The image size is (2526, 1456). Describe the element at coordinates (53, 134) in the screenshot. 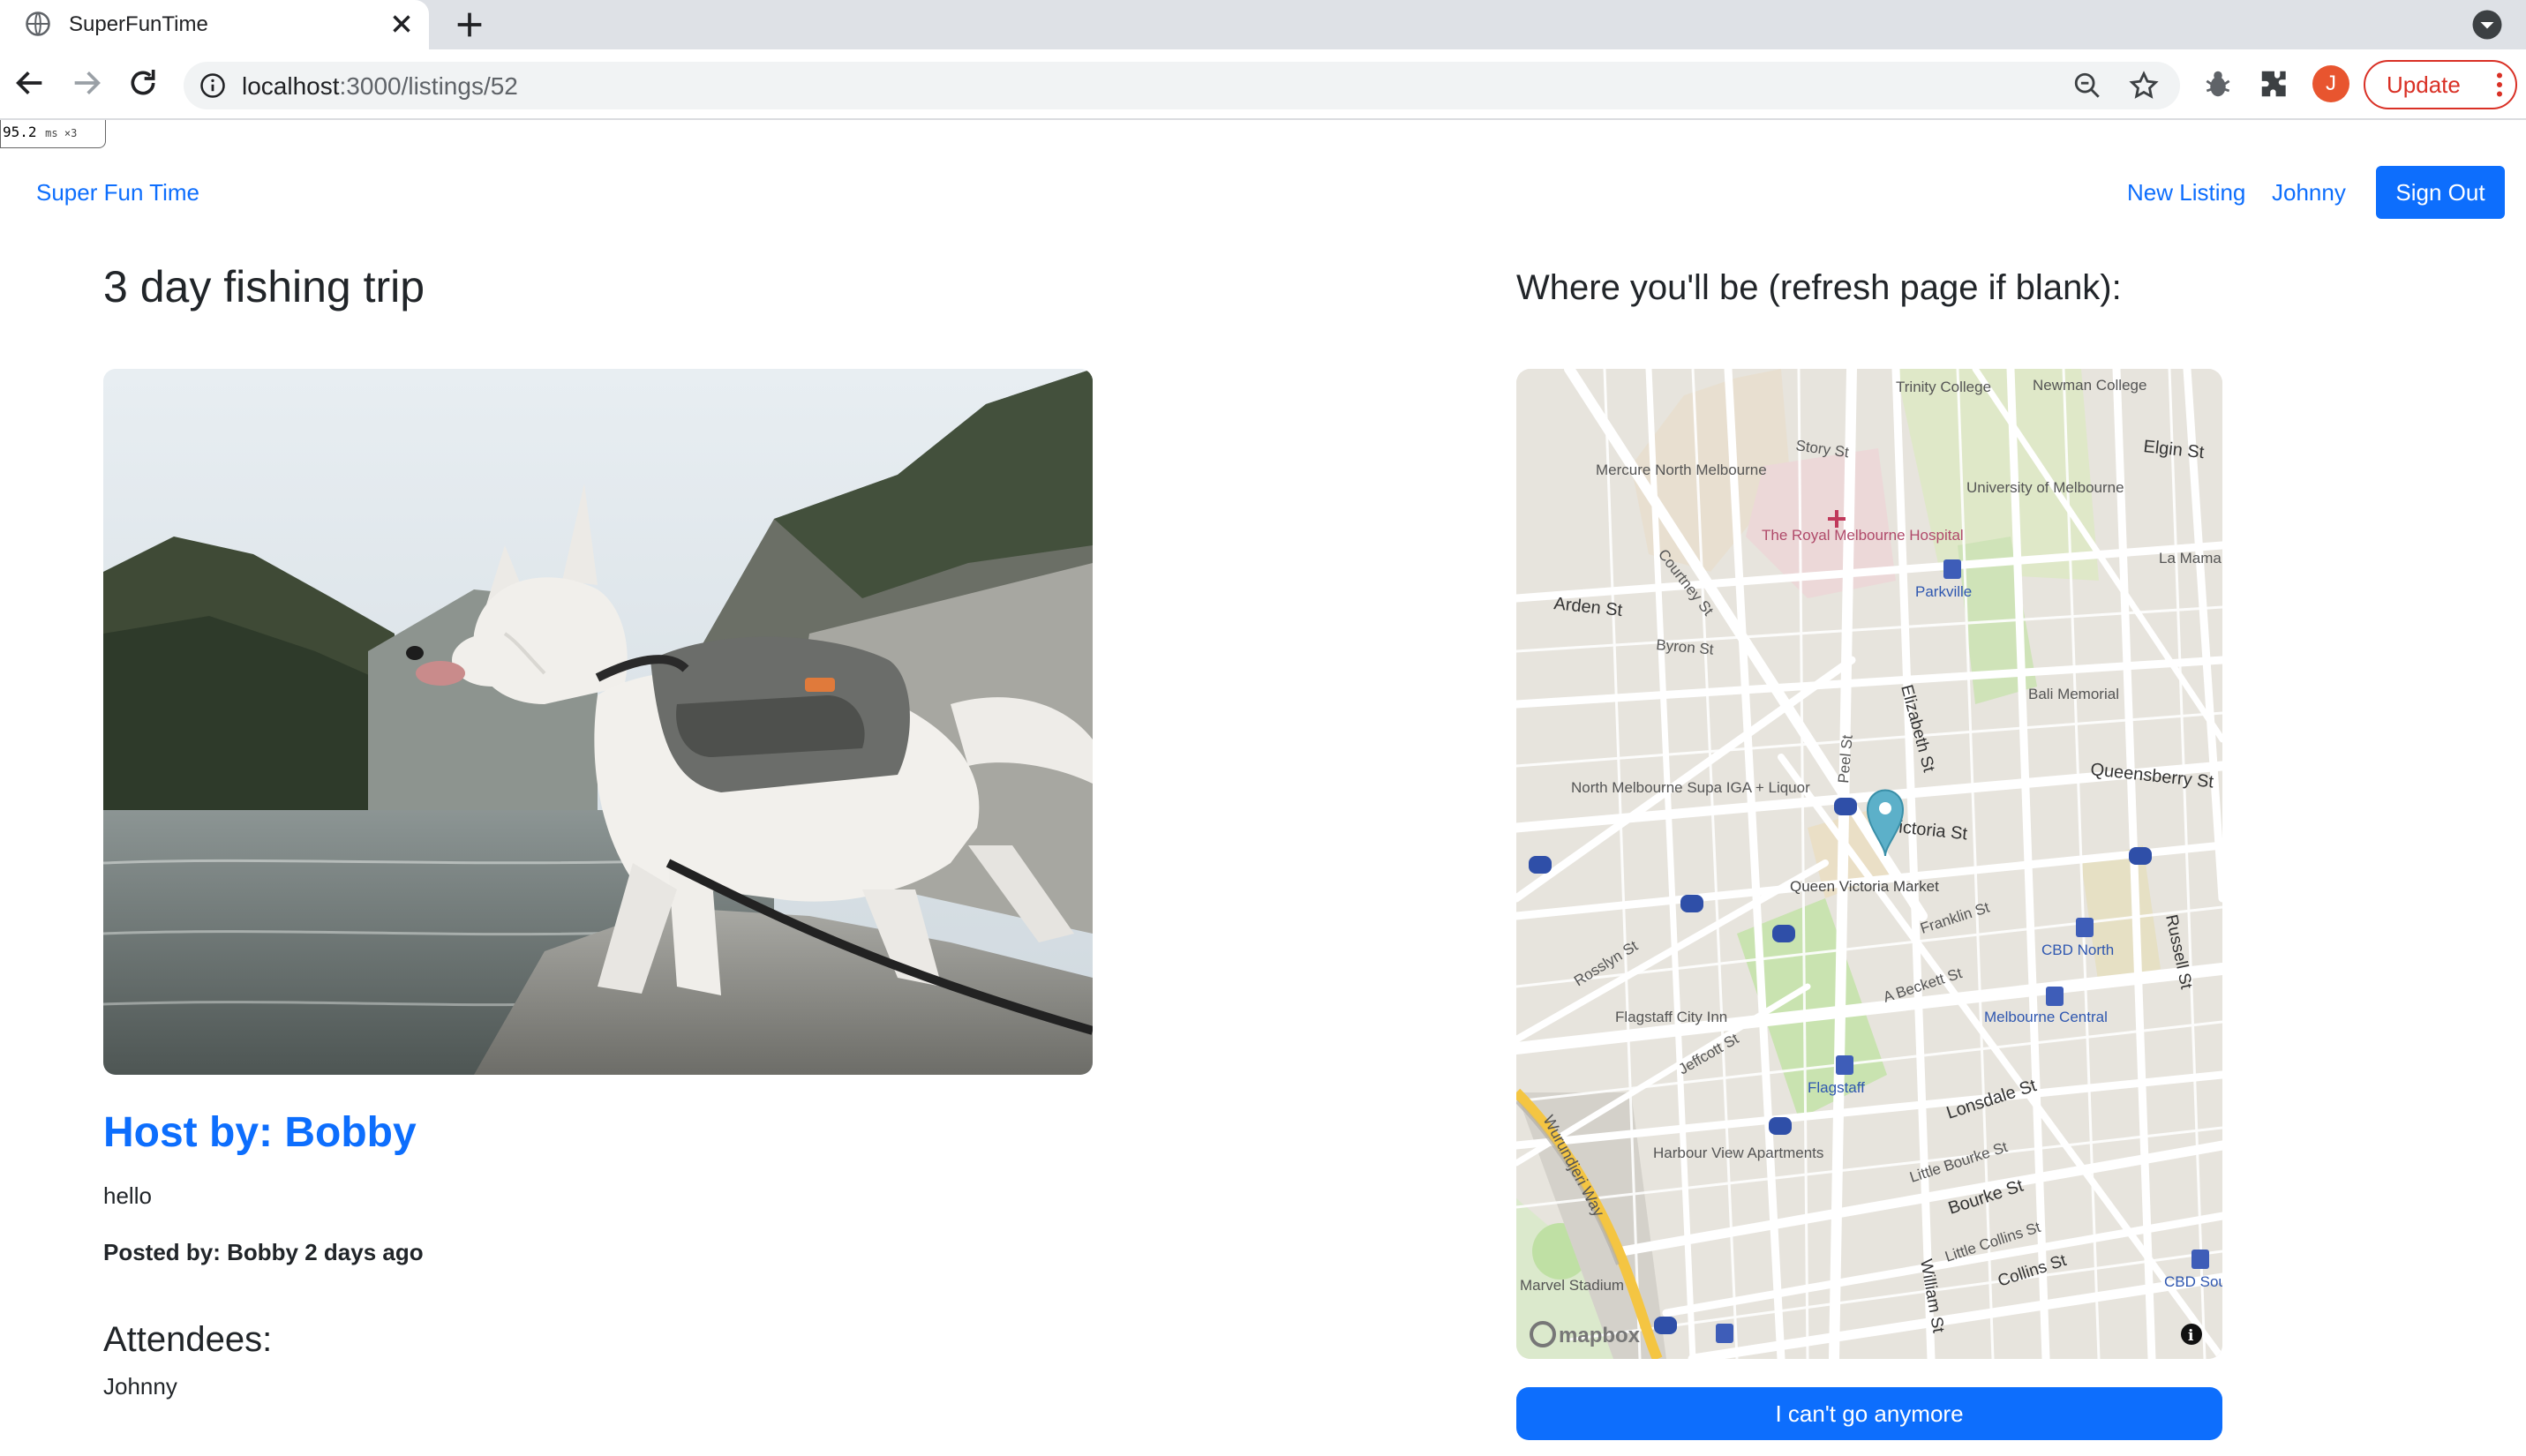

I see `perf-badge: 95.2 ms ×3` at that location.